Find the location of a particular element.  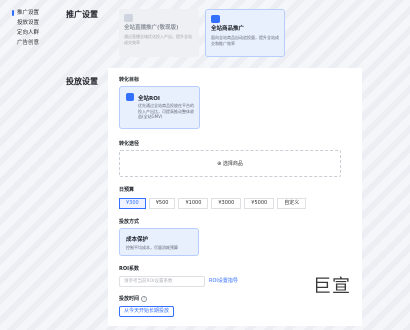

help-icon: ? is located at coordinates (144, 298).